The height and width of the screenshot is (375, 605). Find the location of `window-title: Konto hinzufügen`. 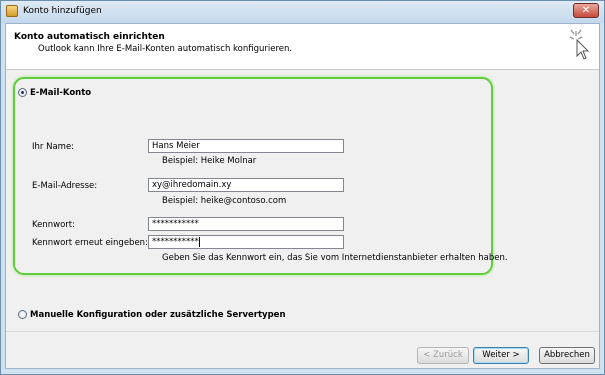

window-title: Konto hinzufügen is located at coordinates (62, 11).